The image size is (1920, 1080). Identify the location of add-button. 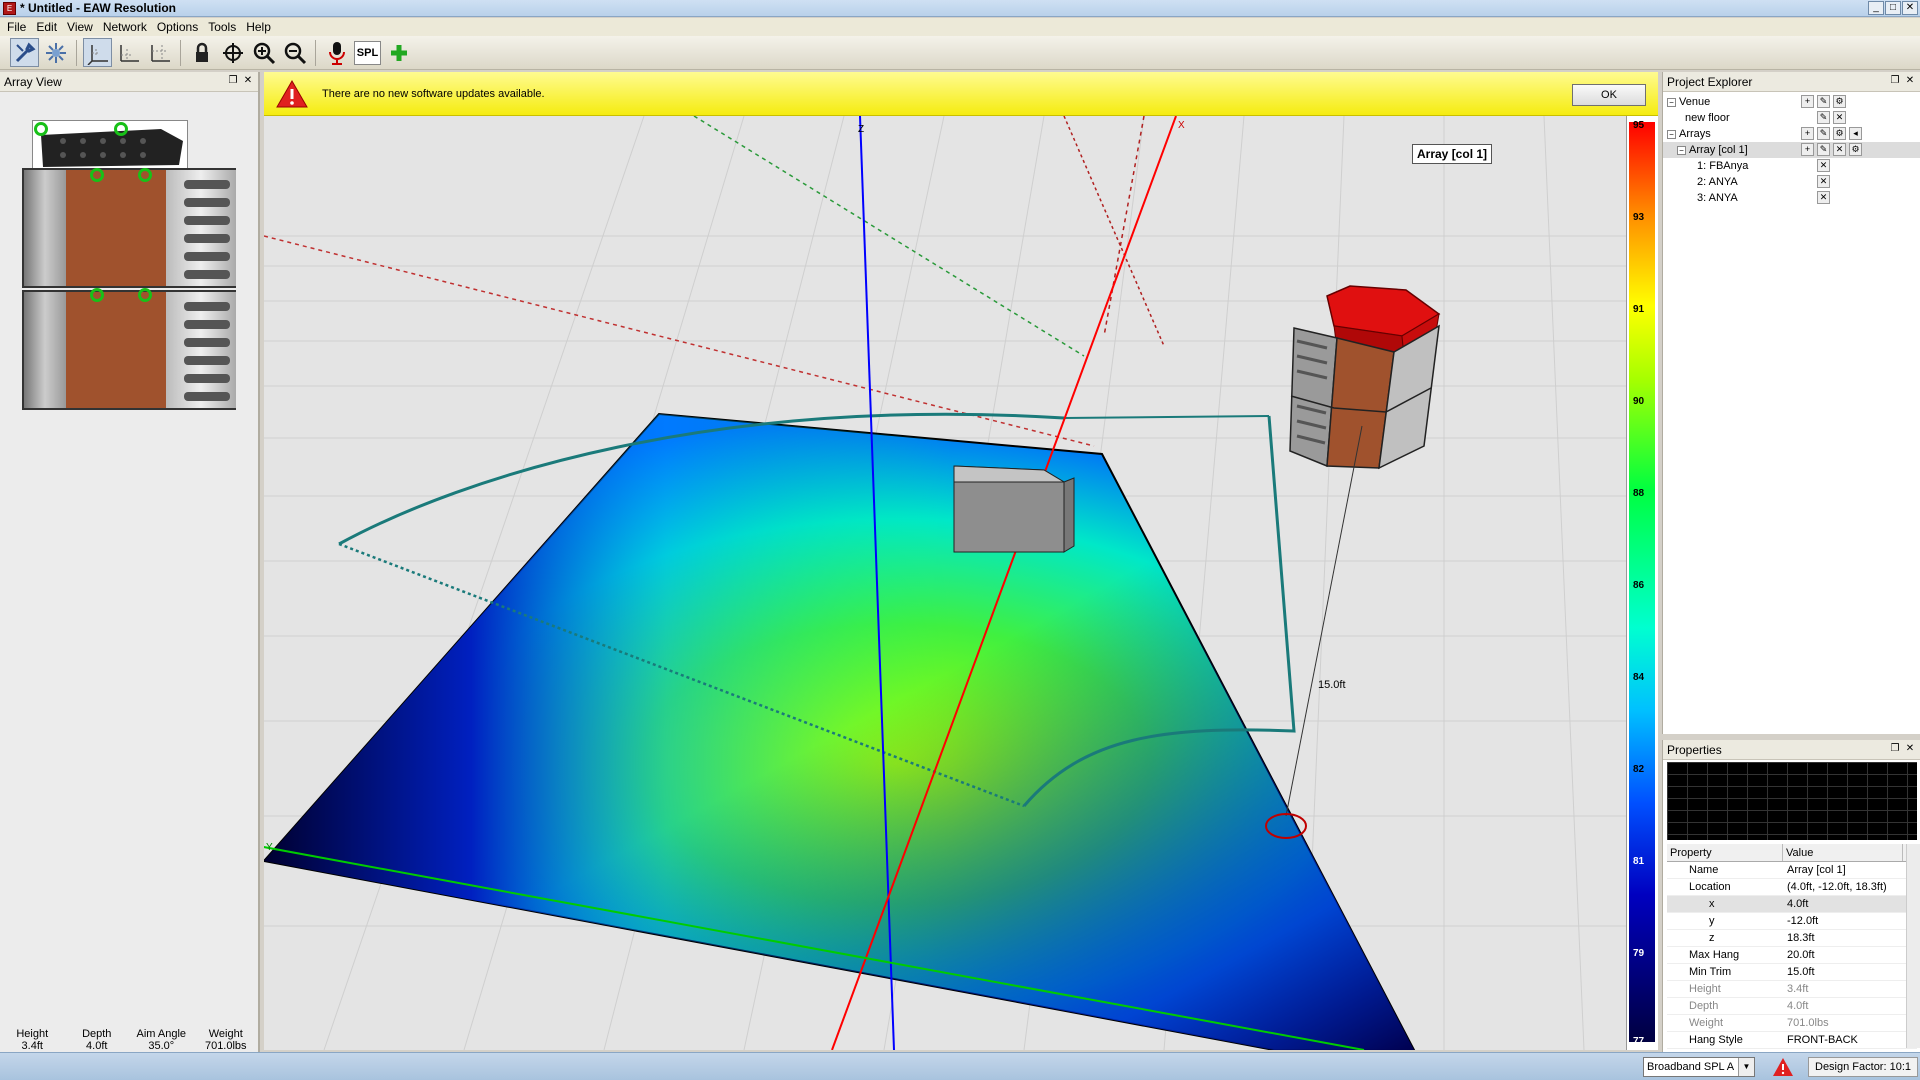
(398, 52).